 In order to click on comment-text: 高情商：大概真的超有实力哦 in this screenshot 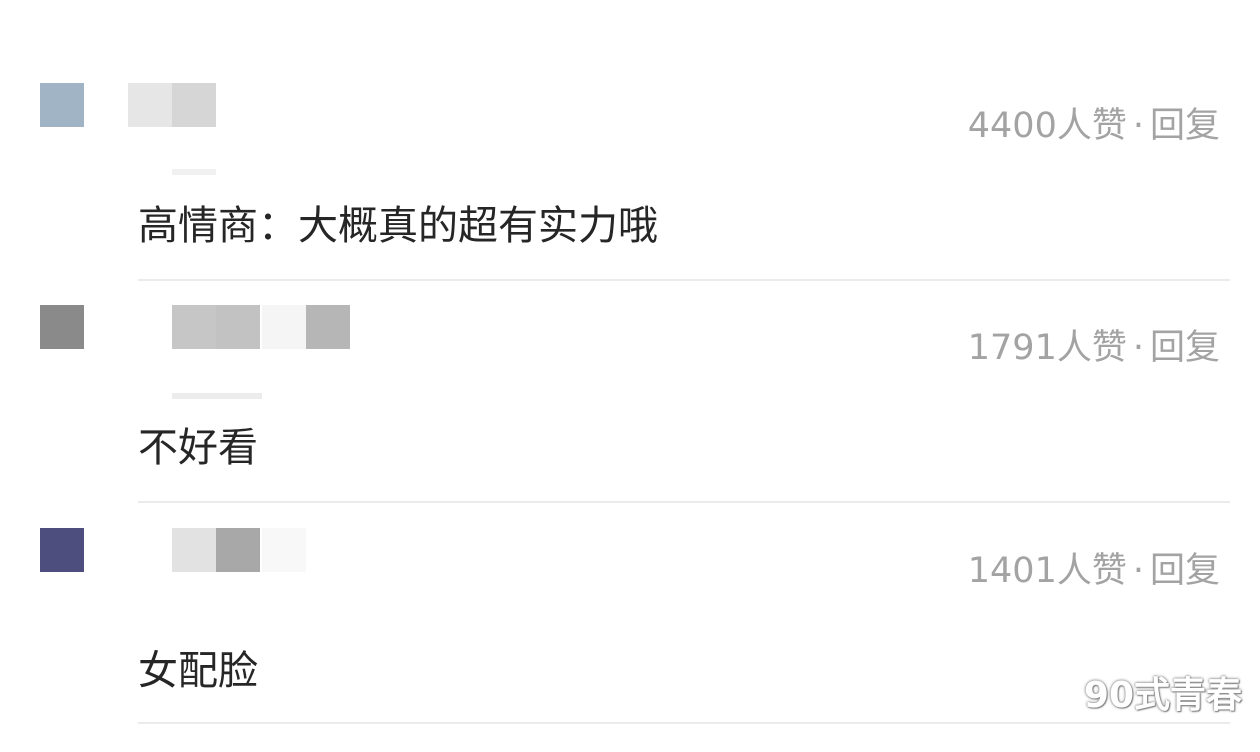, I will do `click(398, 226)`.